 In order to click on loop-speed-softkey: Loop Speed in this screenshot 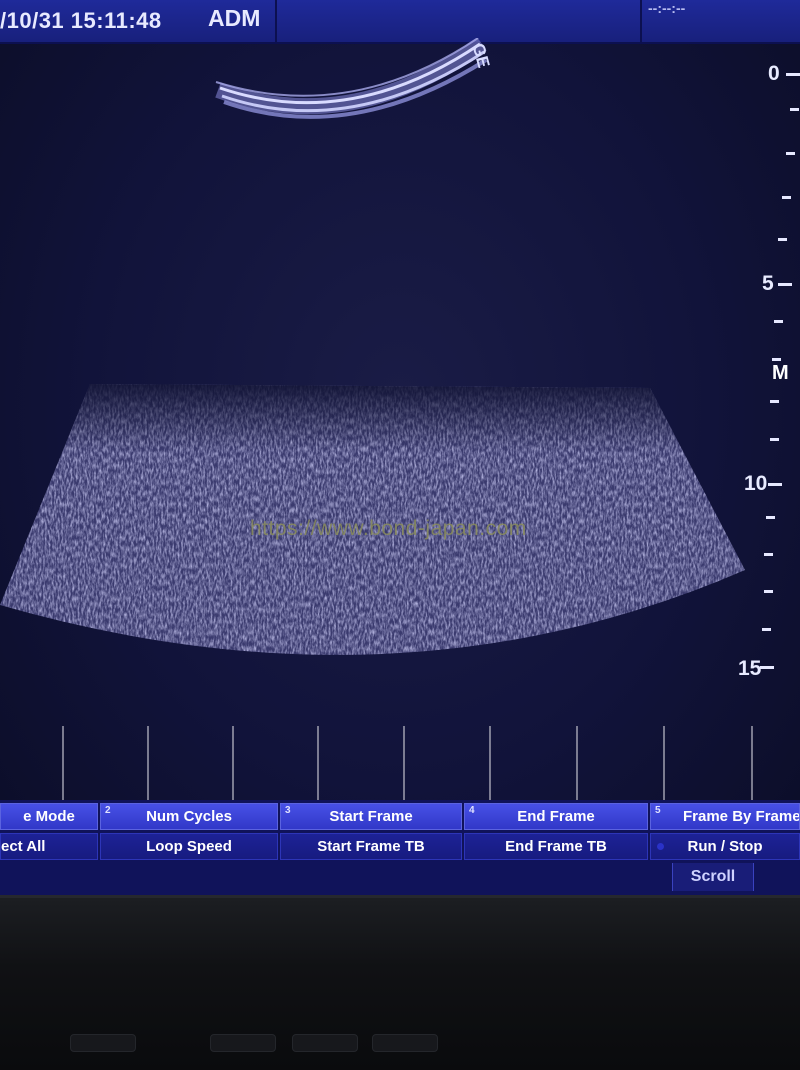, I will do `click(189, 846)`.